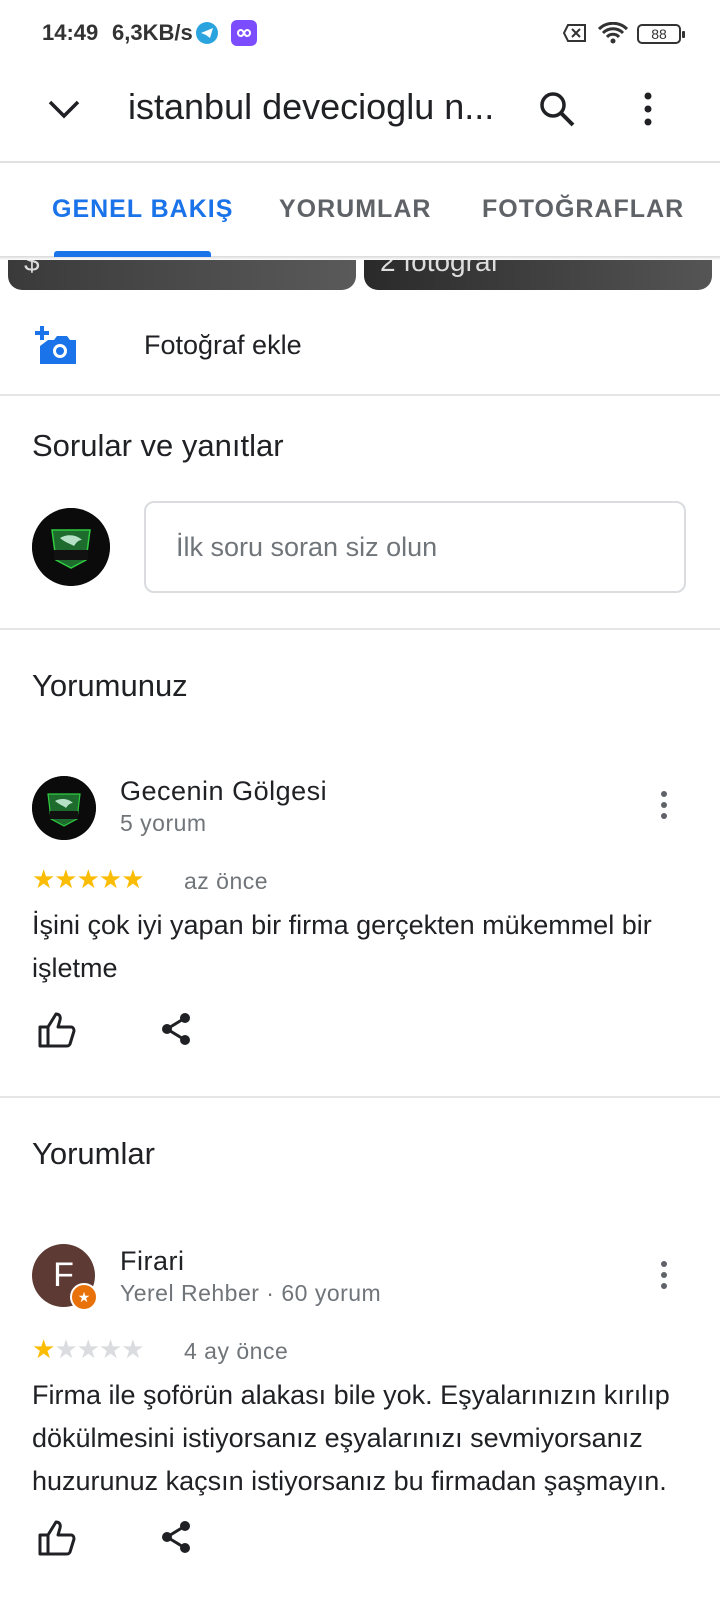  Describe the element at coordinates (163, 823) in the screenshot. I see `review-author-meta: 5 yorum` at that location.